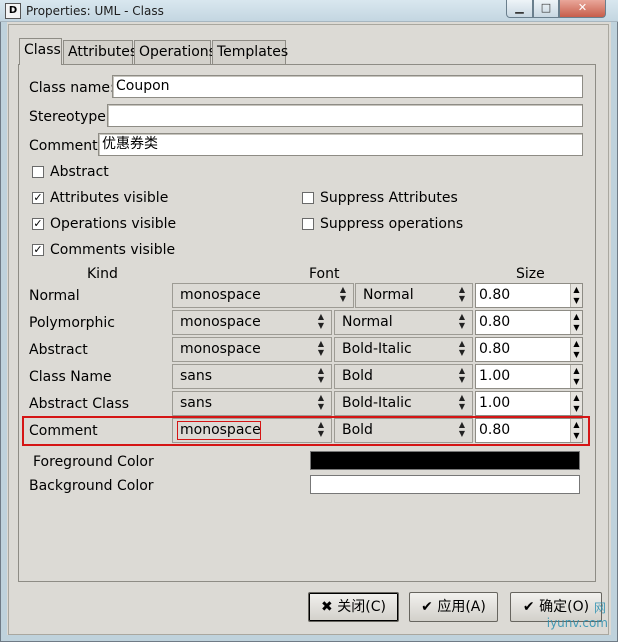  What do you see at coordinates (58, 350) in the screenshot?
I see `kind-label-abstract: Abstract` at bounding box center [58, 350].